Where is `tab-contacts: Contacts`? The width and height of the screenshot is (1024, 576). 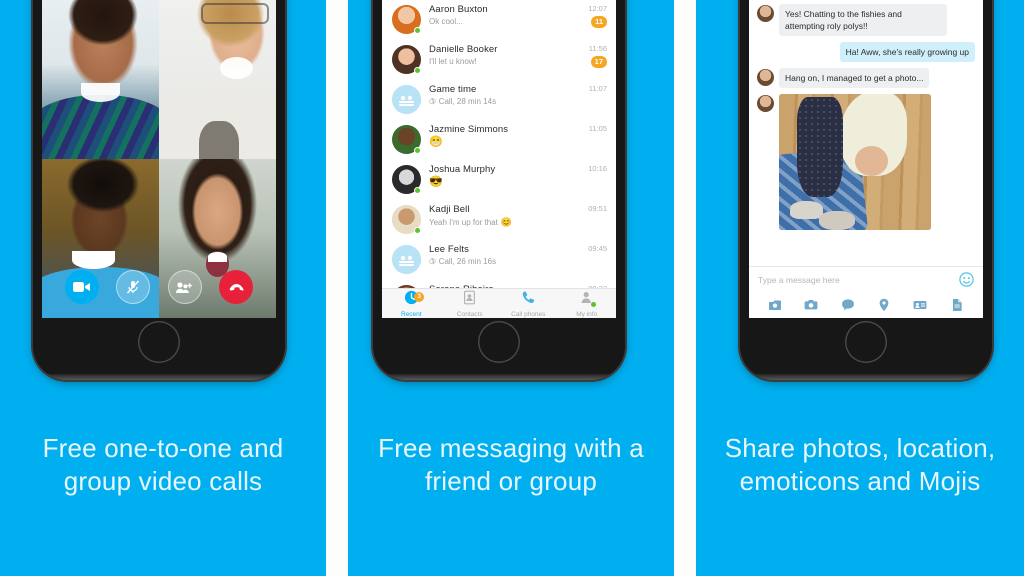 tab-contacts: Contacts is located at coordinates (470, 303).